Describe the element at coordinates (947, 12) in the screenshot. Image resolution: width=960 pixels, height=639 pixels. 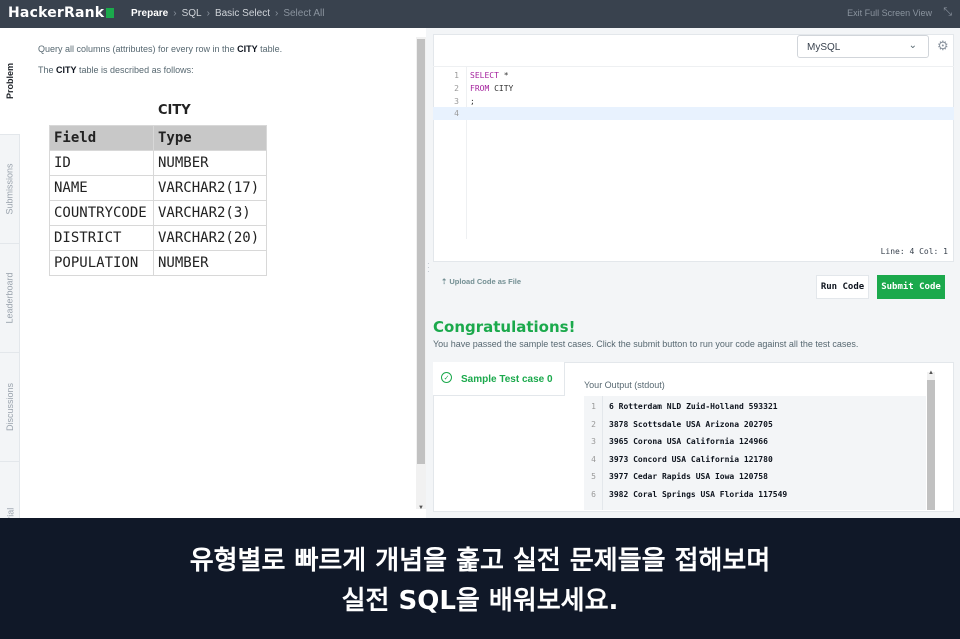
I see `collapse-icon: ⤡` at that location.